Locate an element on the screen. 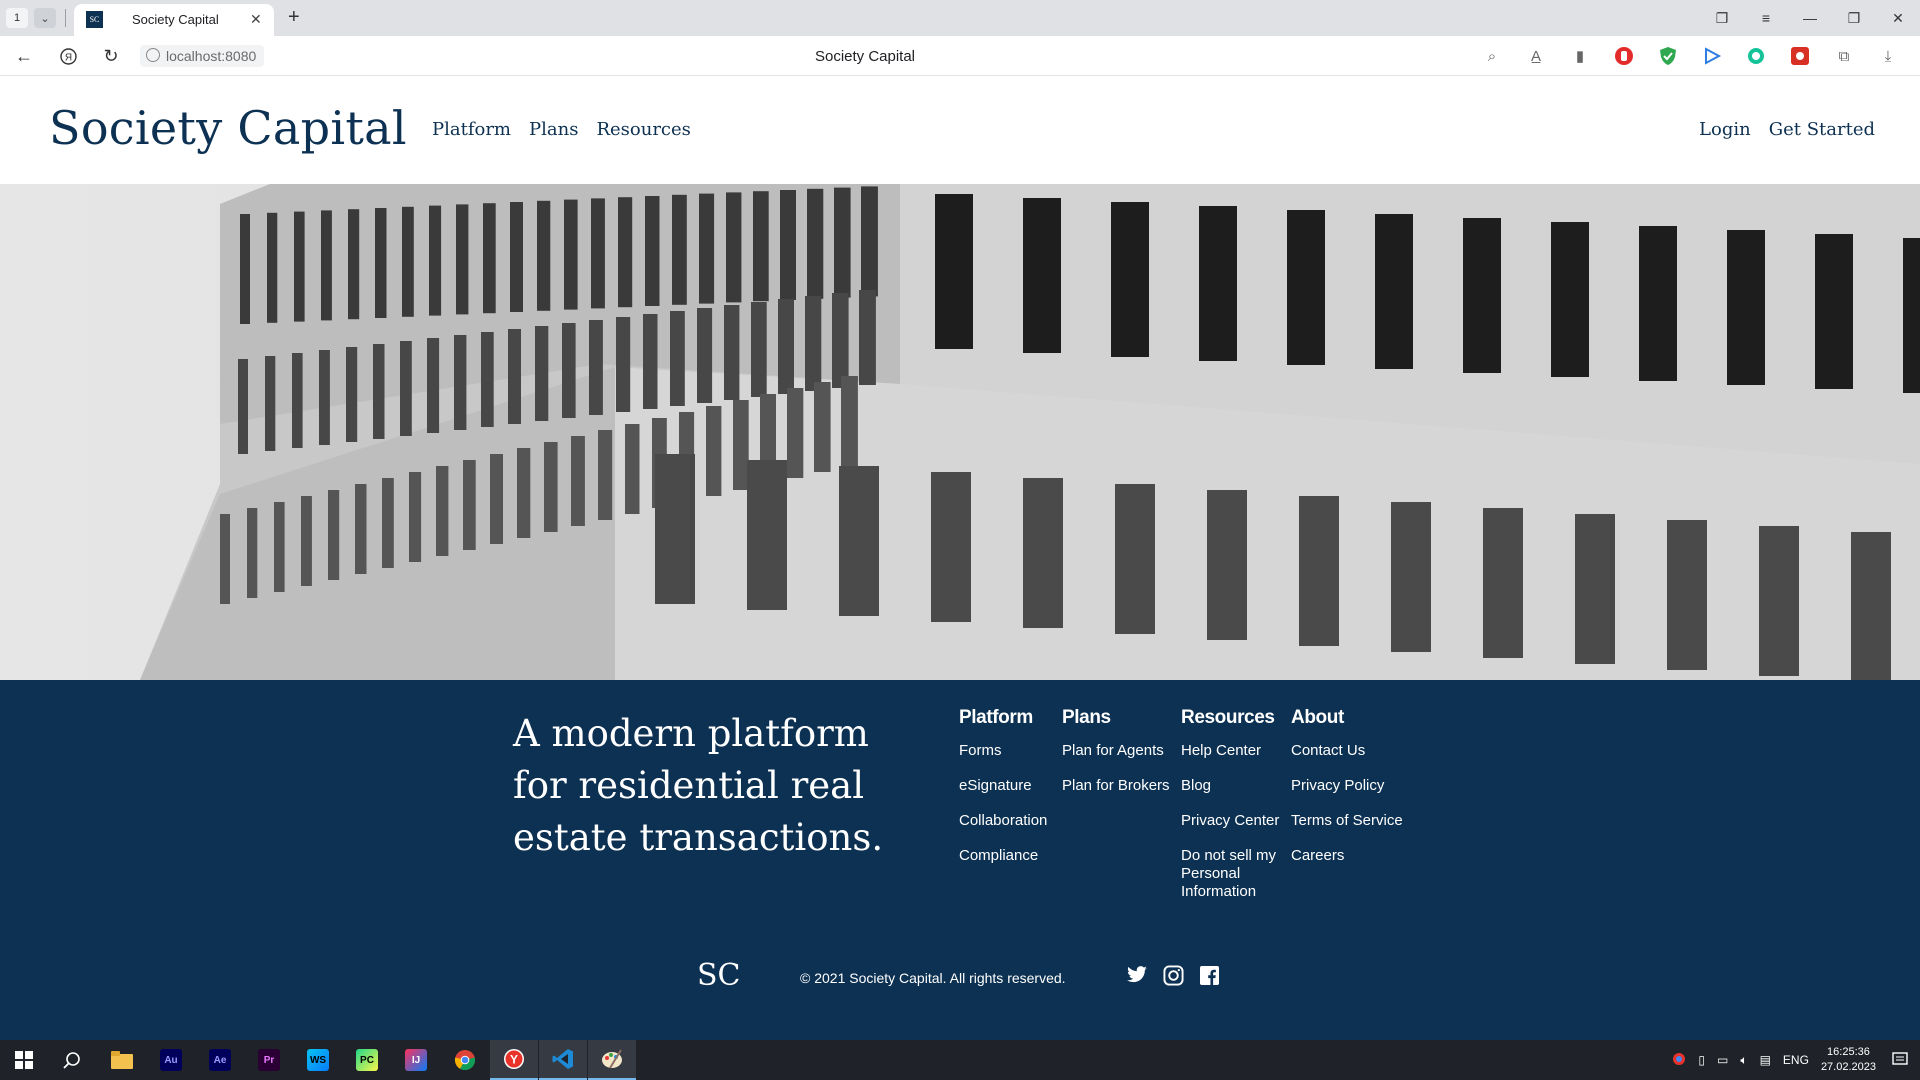  footer-link-help-center: Help Center is located at coordinates (1236, 751).